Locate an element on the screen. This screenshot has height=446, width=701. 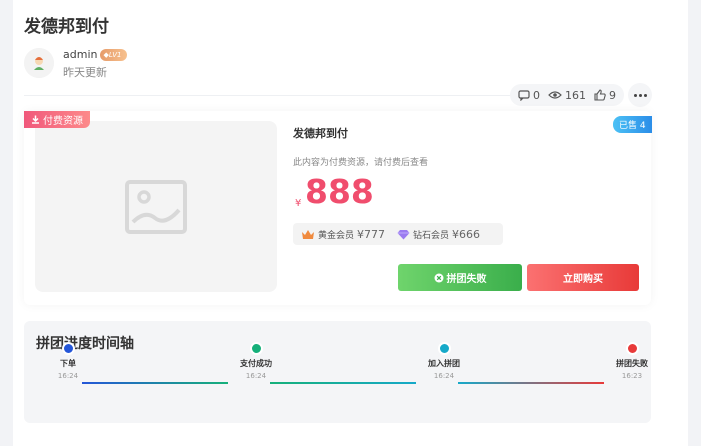
level-label: LV1 is located at coordinates (115, 54).